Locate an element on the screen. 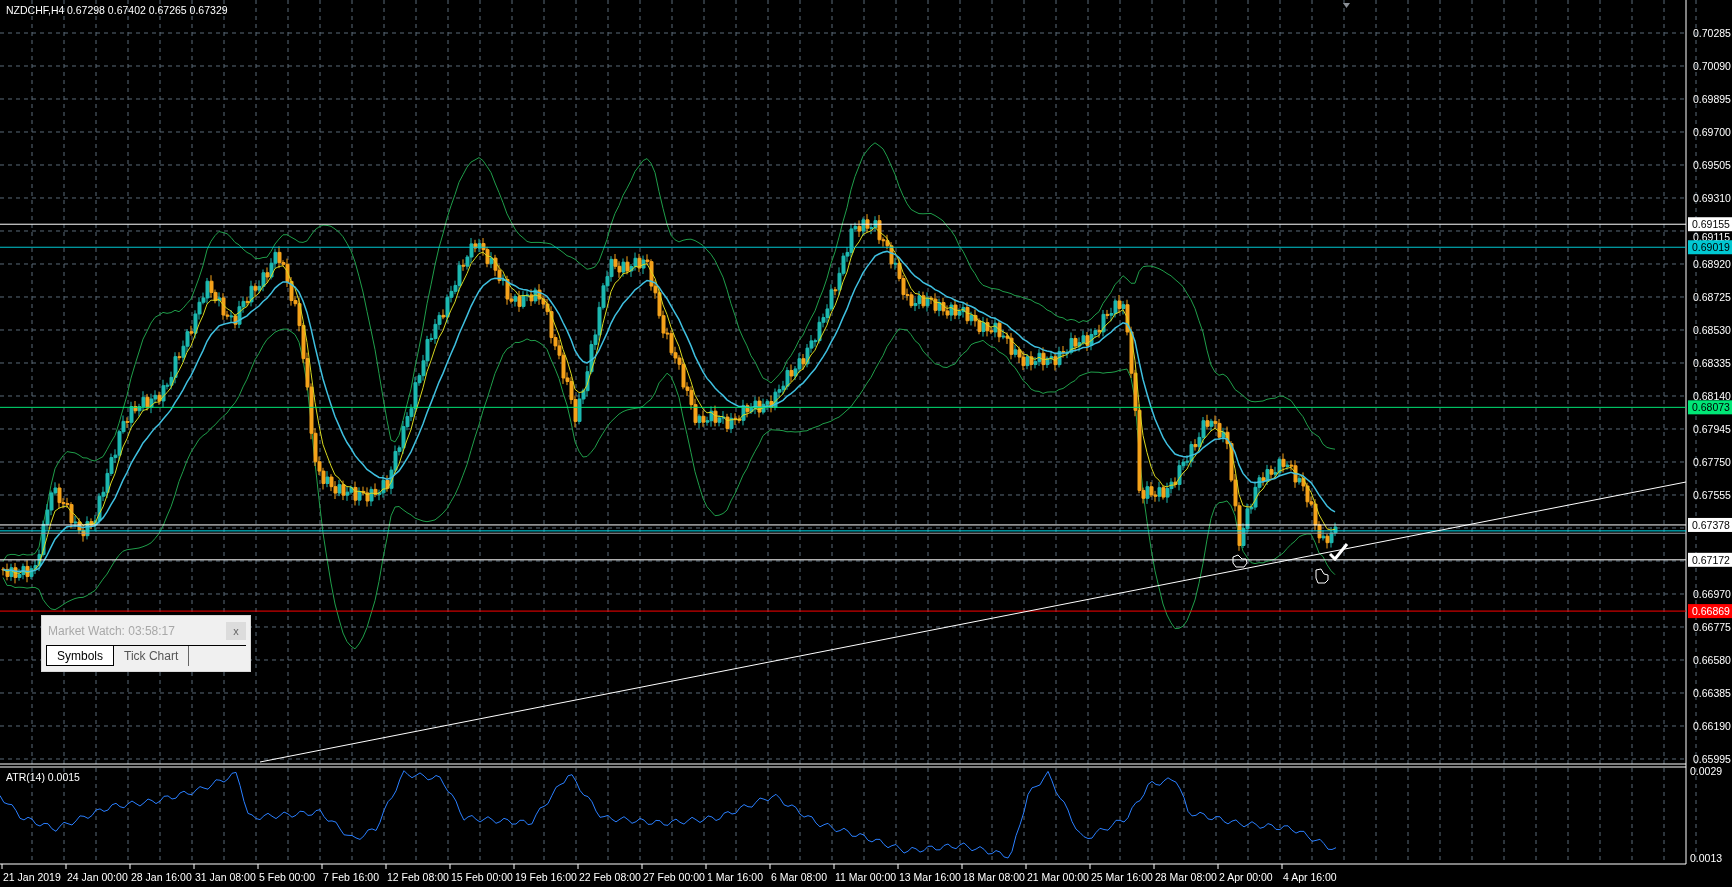 This screenshot has width=1732, height=887. time-label: 15 Feb 00:00 is located at coordinates (482, 877).